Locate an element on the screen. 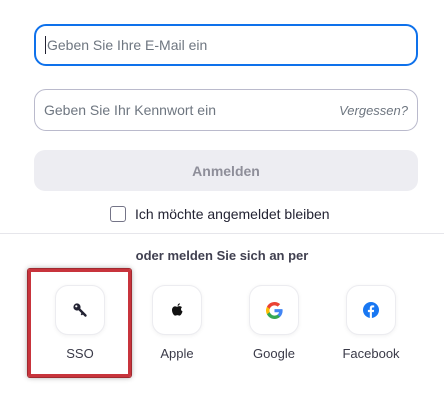 The height and width of the screenshot is (394, 444). signin-button: Anmelden is located at coordinates (226, 170).